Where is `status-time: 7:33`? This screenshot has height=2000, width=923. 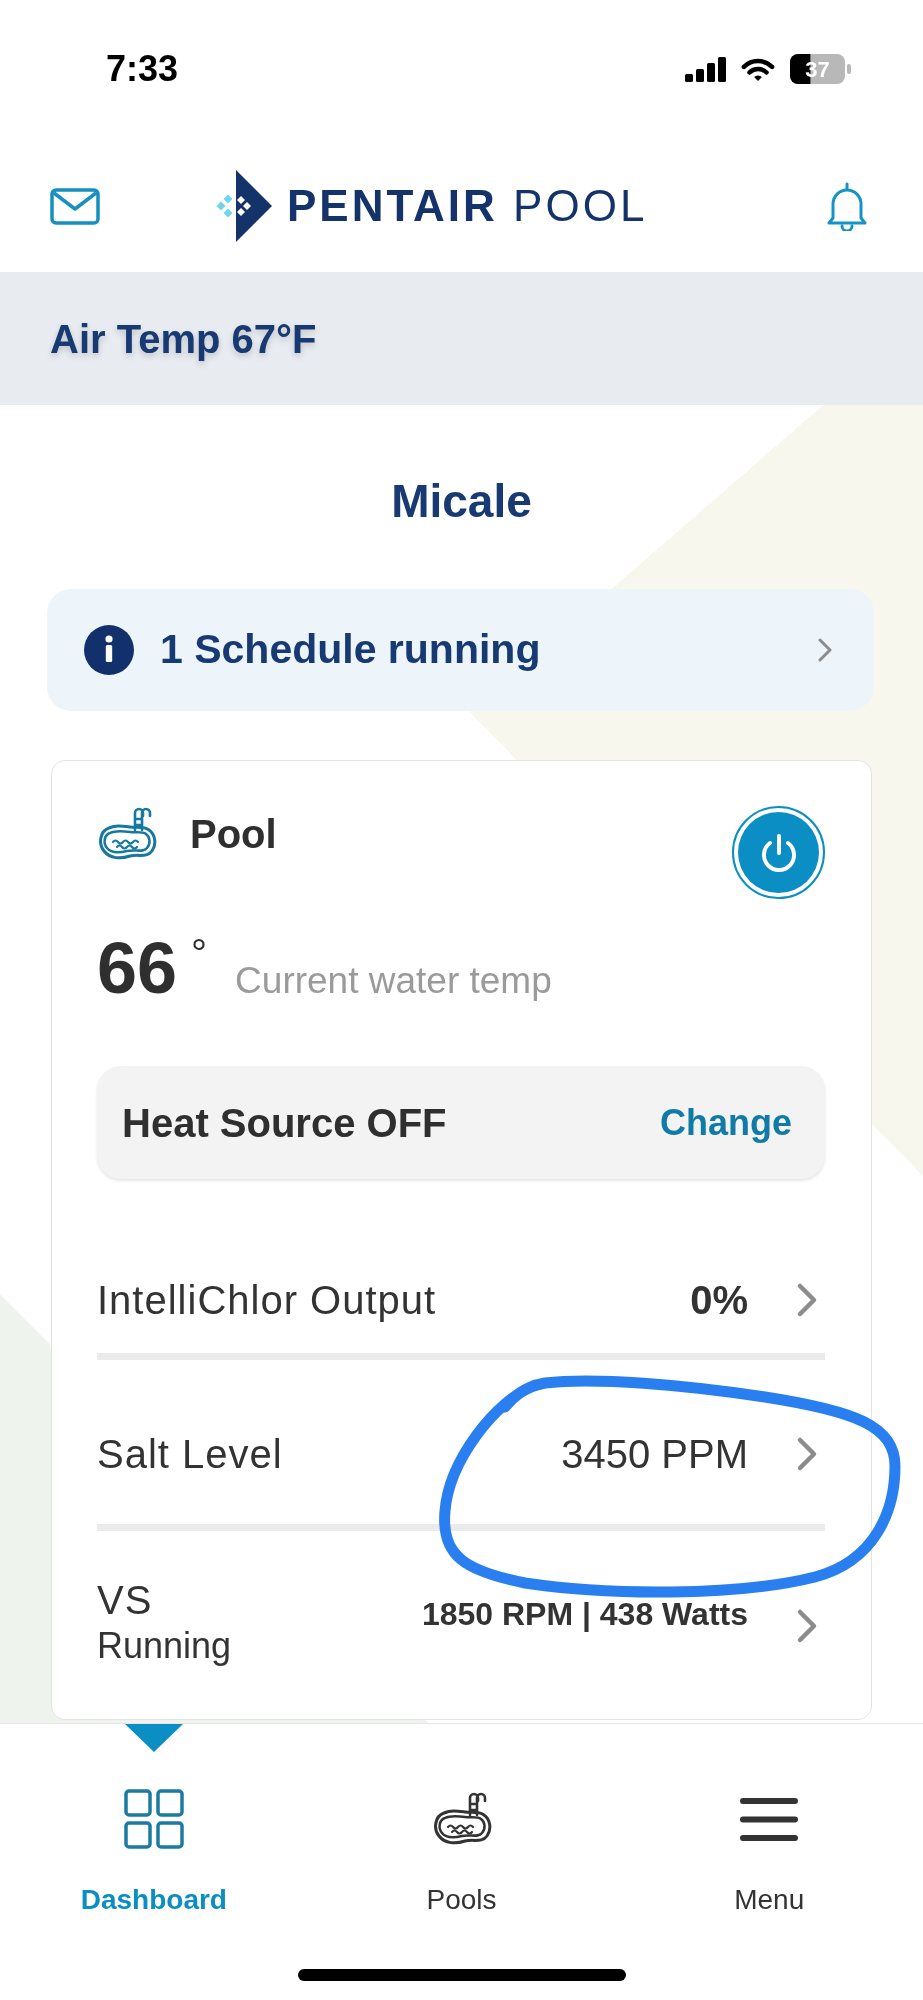
status-time: 7:33 is located at coordinates (142, 69).